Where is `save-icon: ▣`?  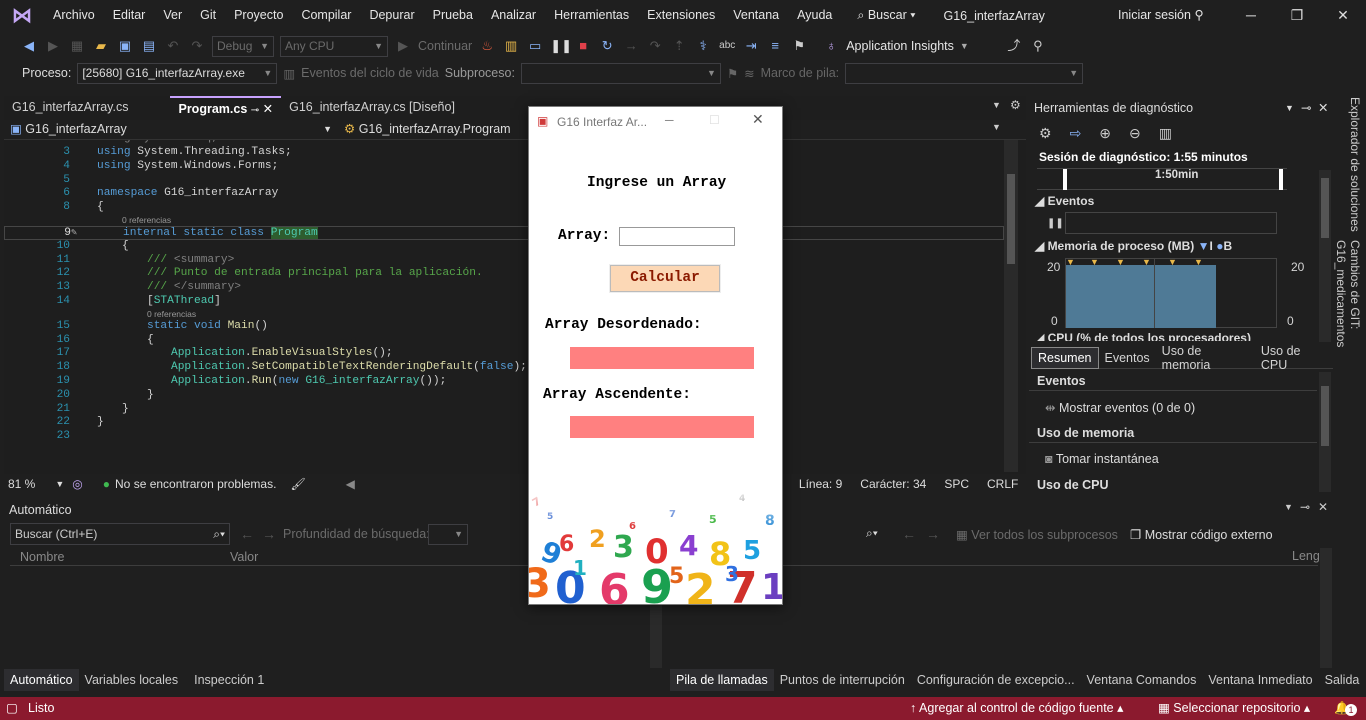 save-icon: ▣ is located at coordinates (125, 46).